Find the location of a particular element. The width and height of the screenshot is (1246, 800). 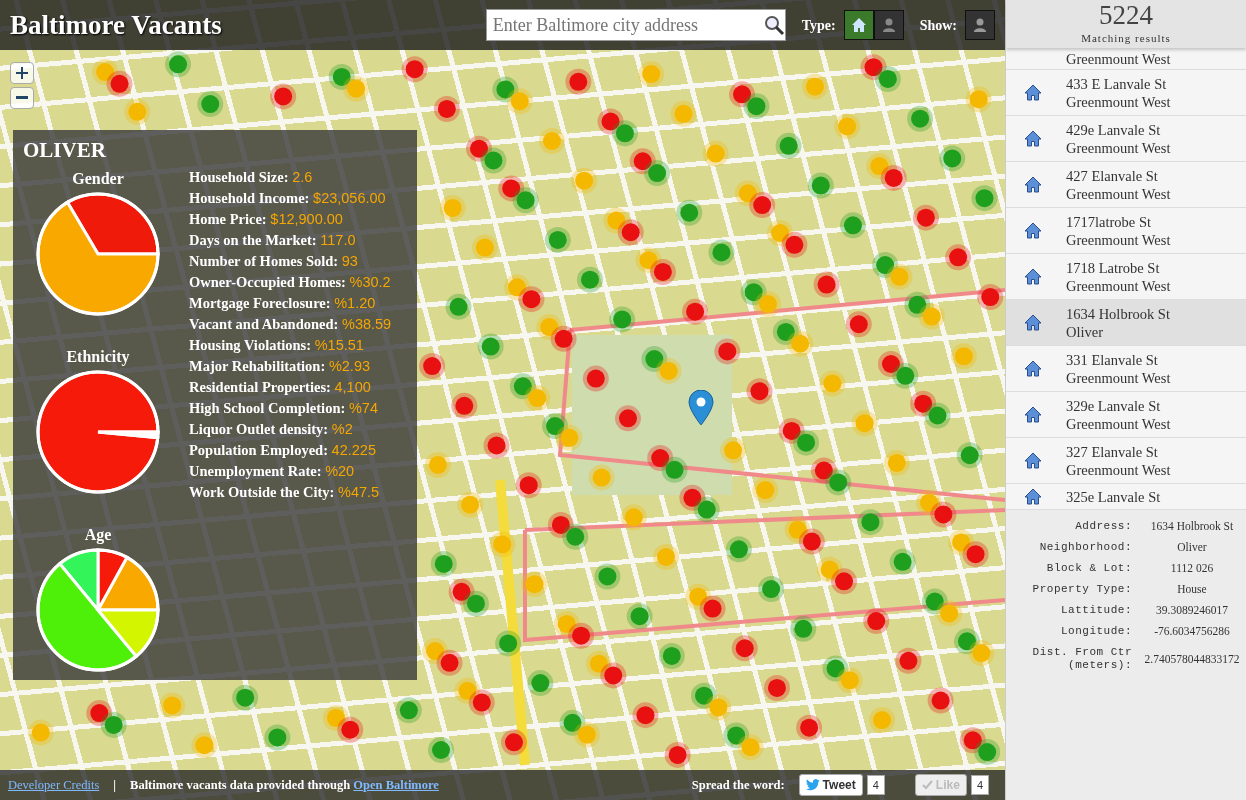

detail-label: Dist. From Ctr (meters): is located at coordinates (1082, 659).